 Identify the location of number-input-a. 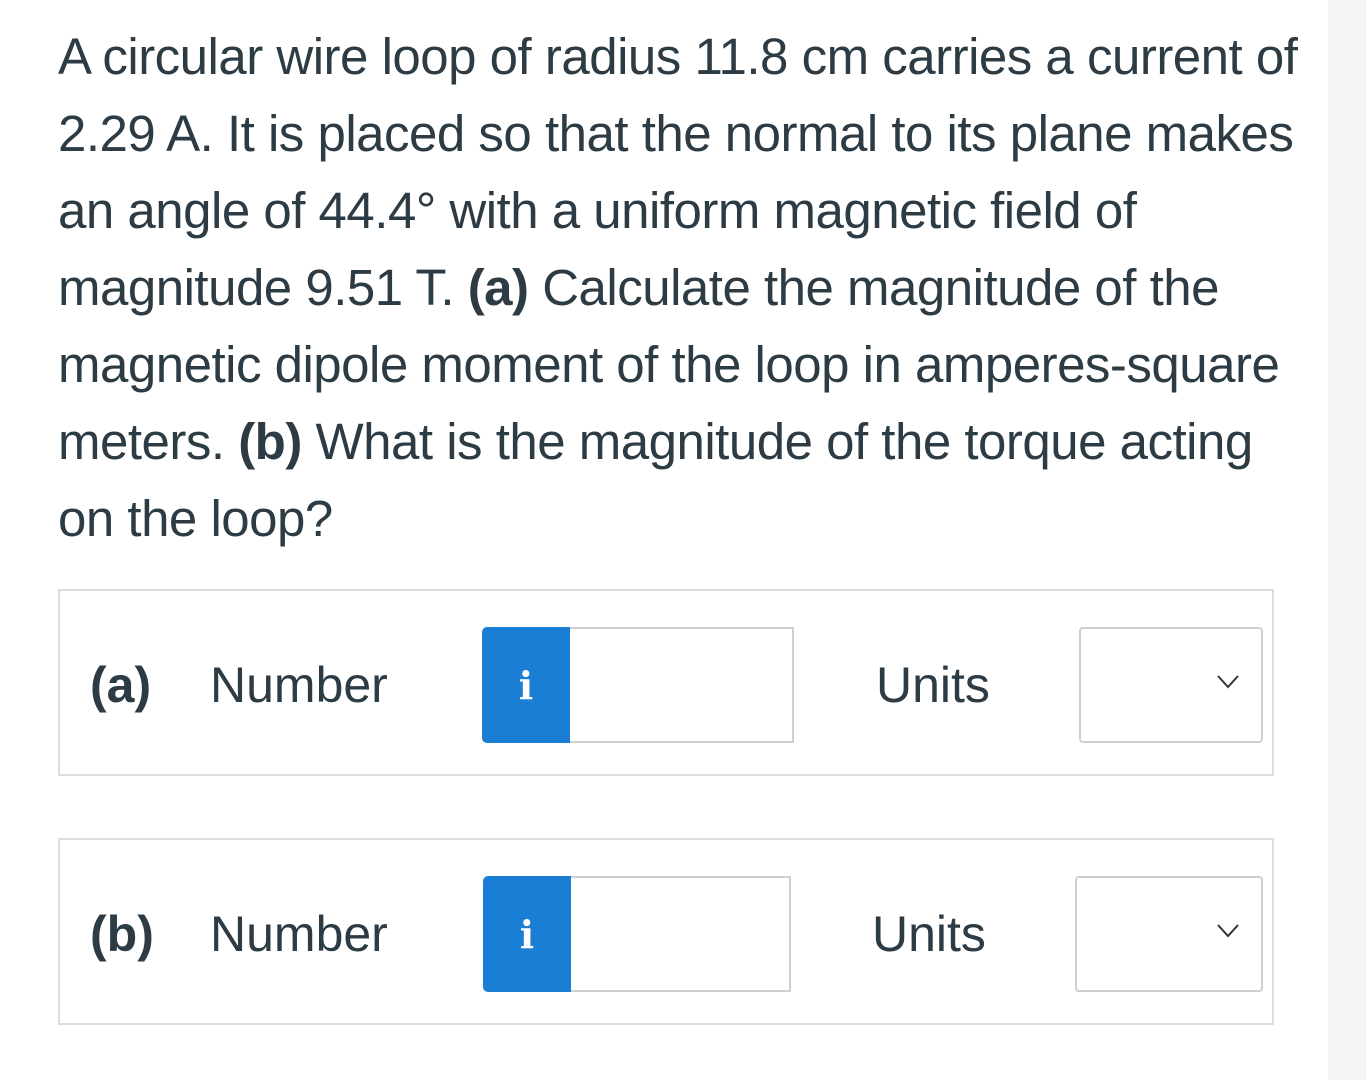
(682, 685).